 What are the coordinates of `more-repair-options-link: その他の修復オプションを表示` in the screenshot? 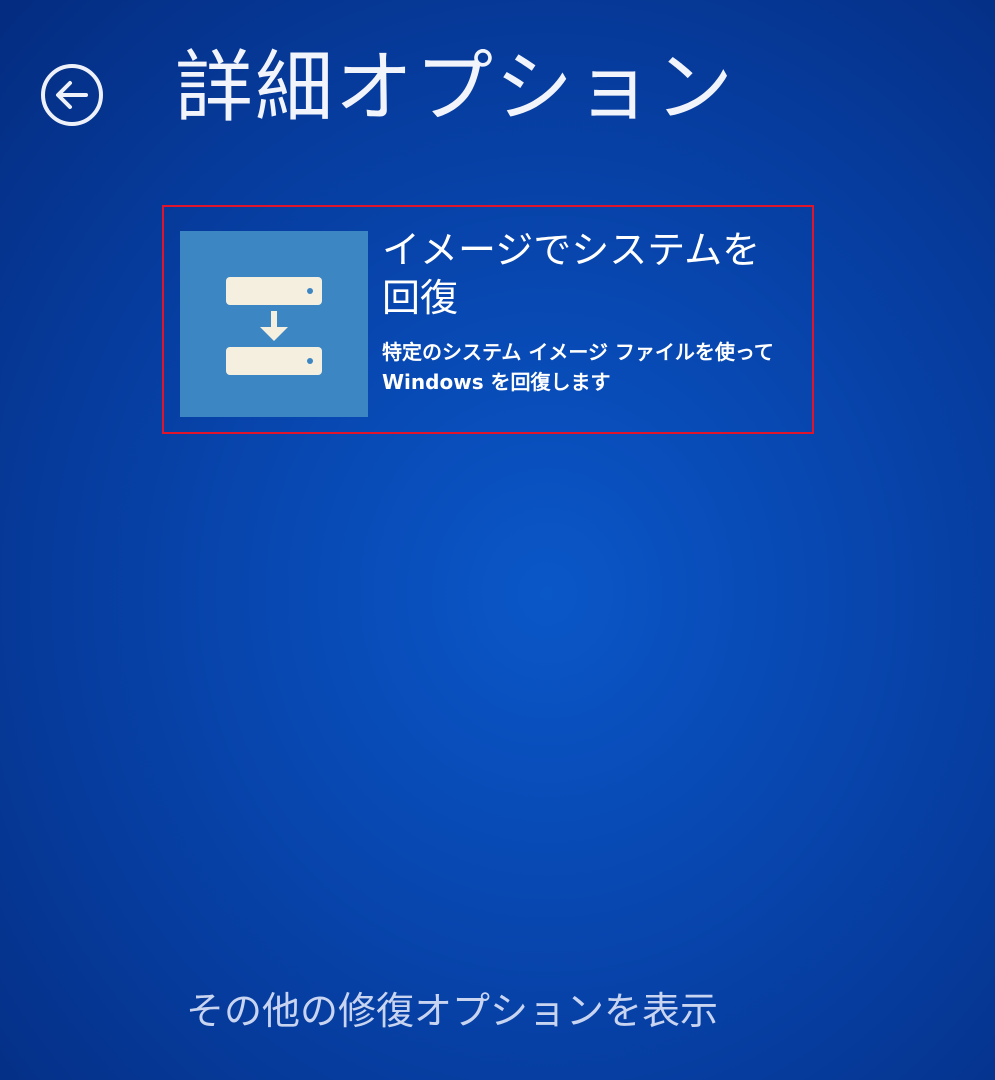 It's located at (452, 1007).